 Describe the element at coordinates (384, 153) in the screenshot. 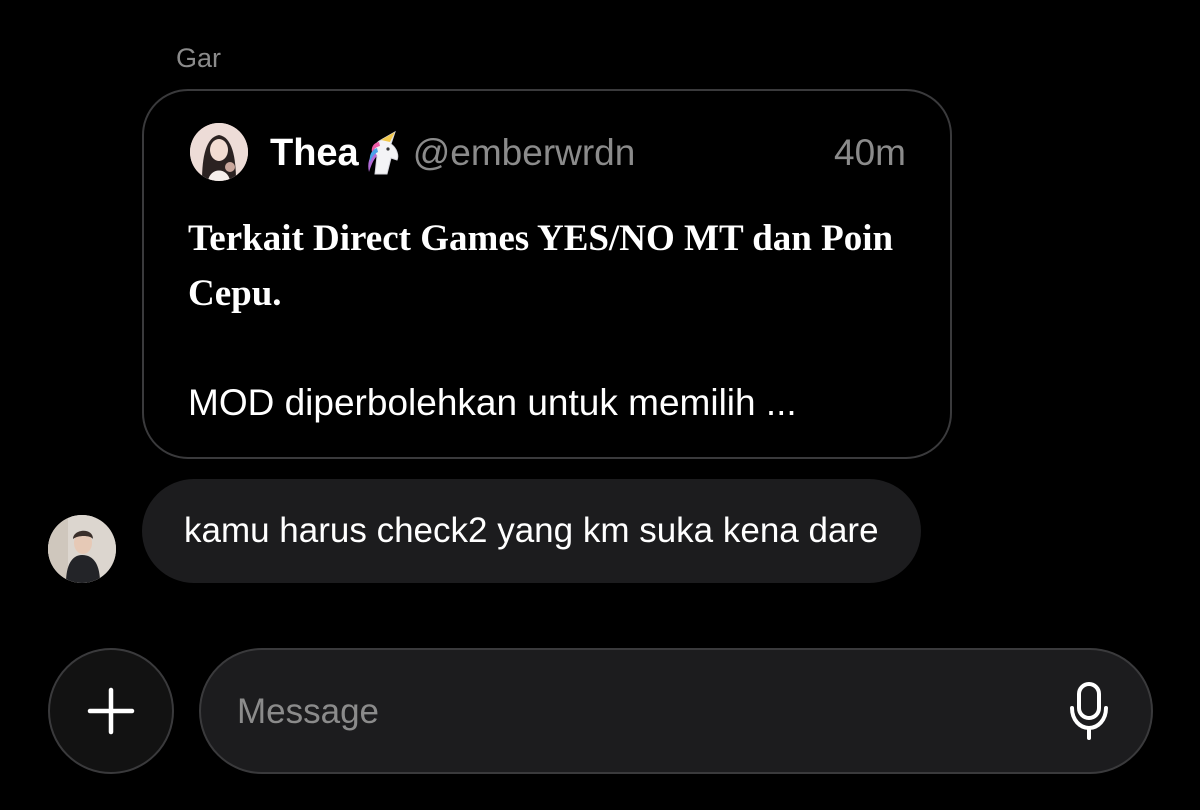

I see `unicorn-icon` at that location.